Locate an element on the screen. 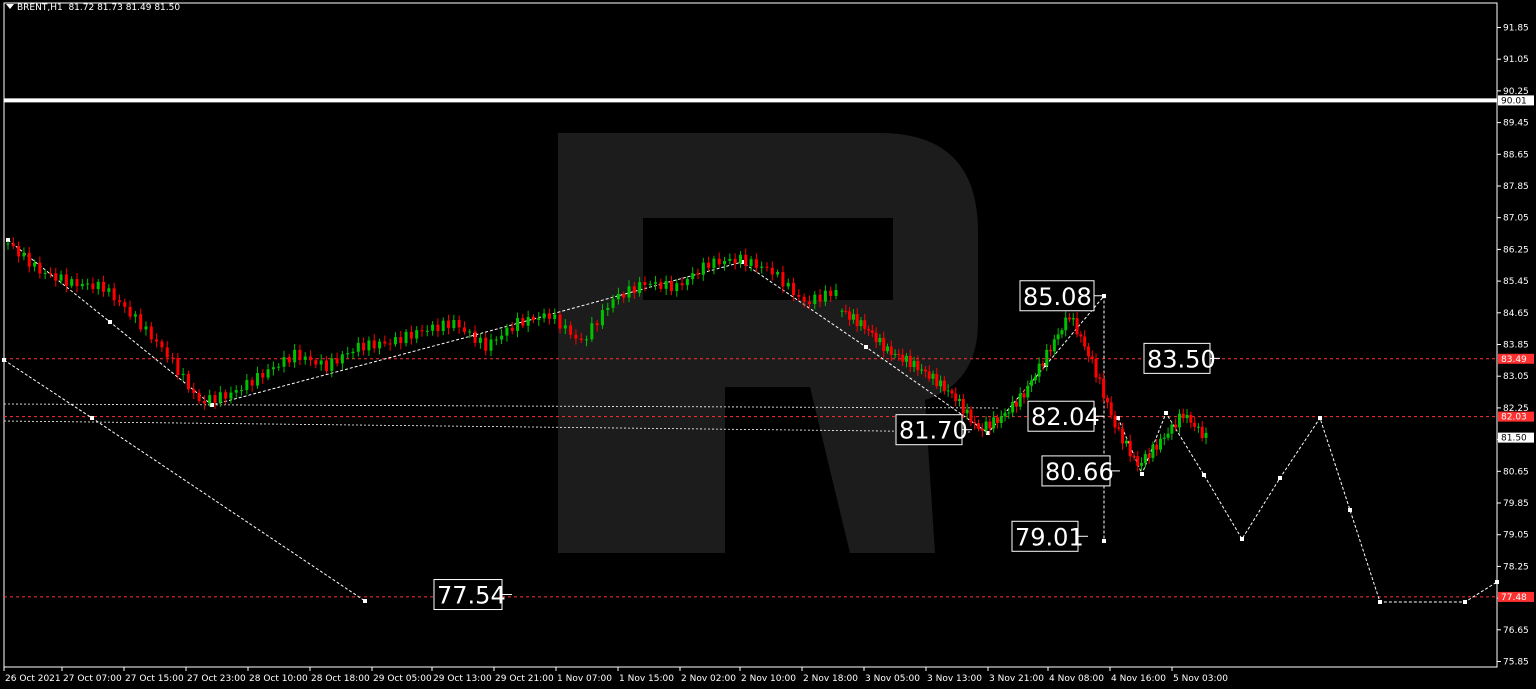  price-annotation-label: 83.50 is located at coordinates (1181, 359).